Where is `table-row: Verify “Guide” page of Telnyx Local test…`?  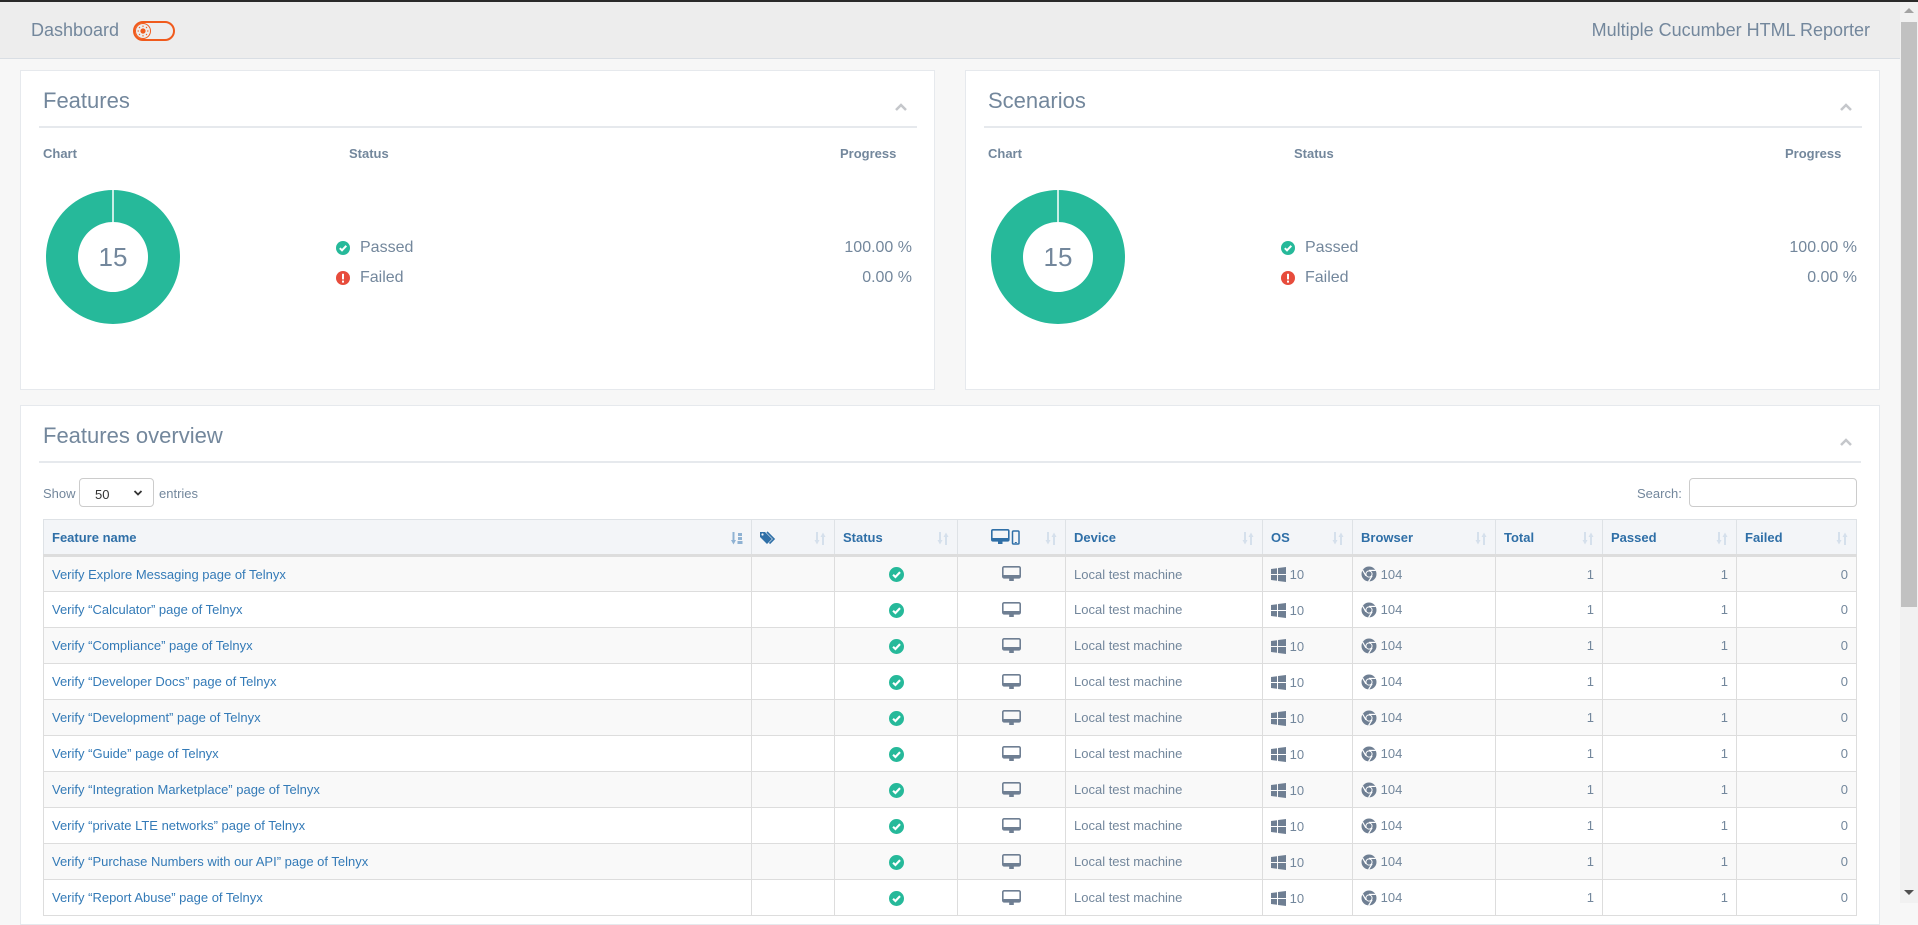
table-row: Verify “Guide” page of Telnyx Local test… is located at coordinates (950, 753).